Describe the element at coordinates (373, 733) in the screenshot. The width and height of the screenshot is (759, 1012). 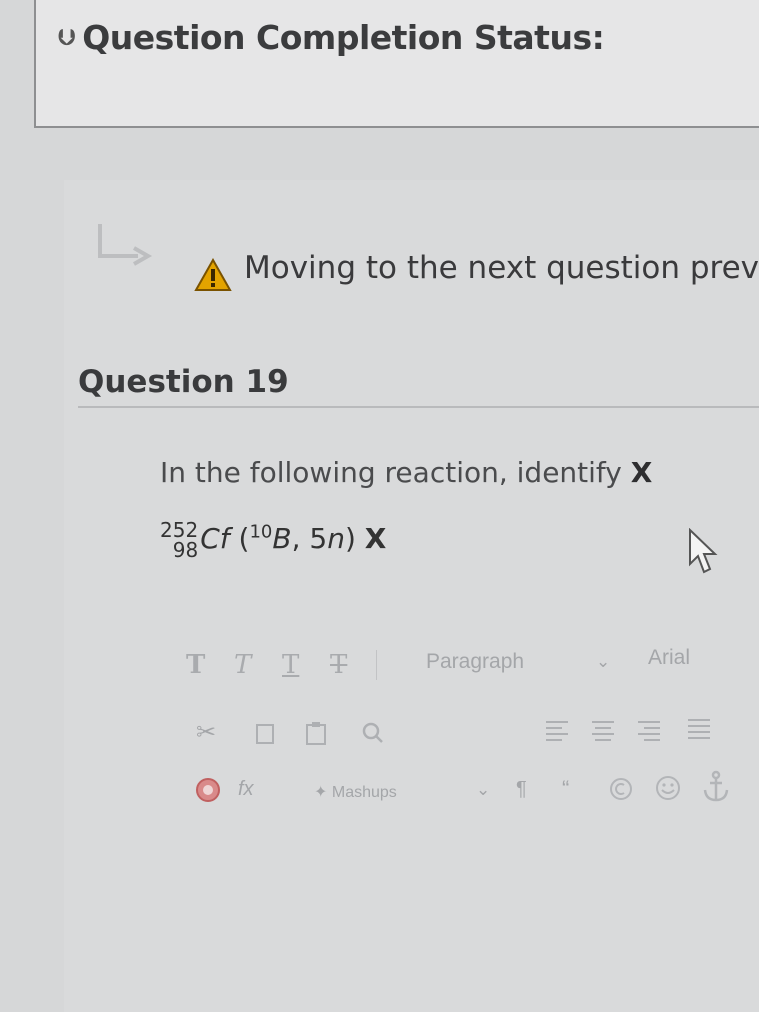
I see `search-icon` at that location.